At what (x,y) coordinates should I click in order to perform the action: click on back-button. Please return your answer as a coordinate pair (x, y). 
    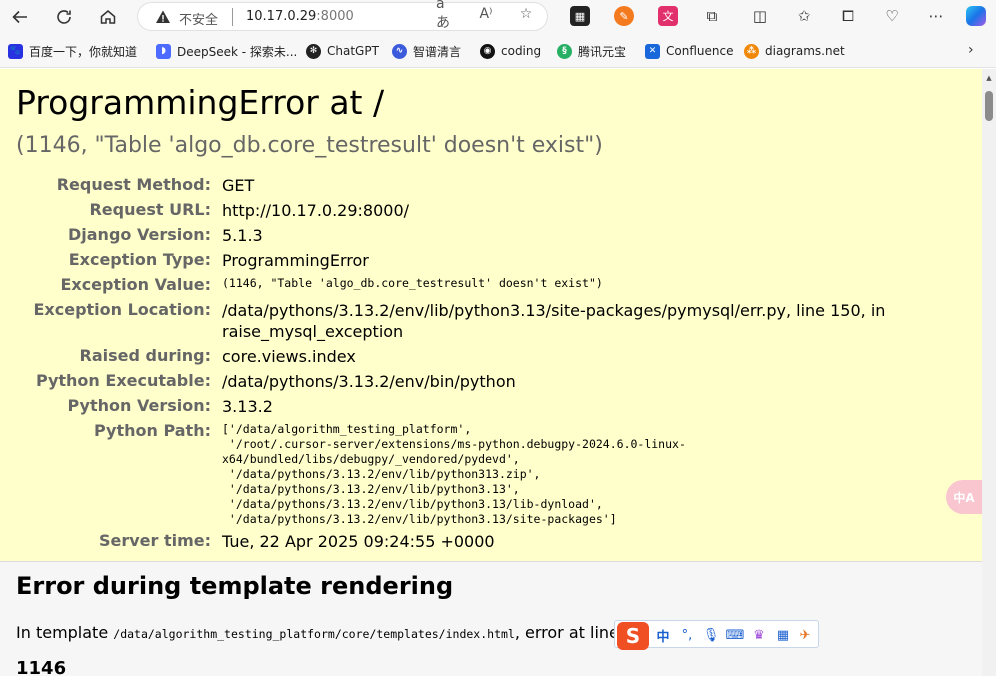
    Looking at the image, I should click on (20, 17).